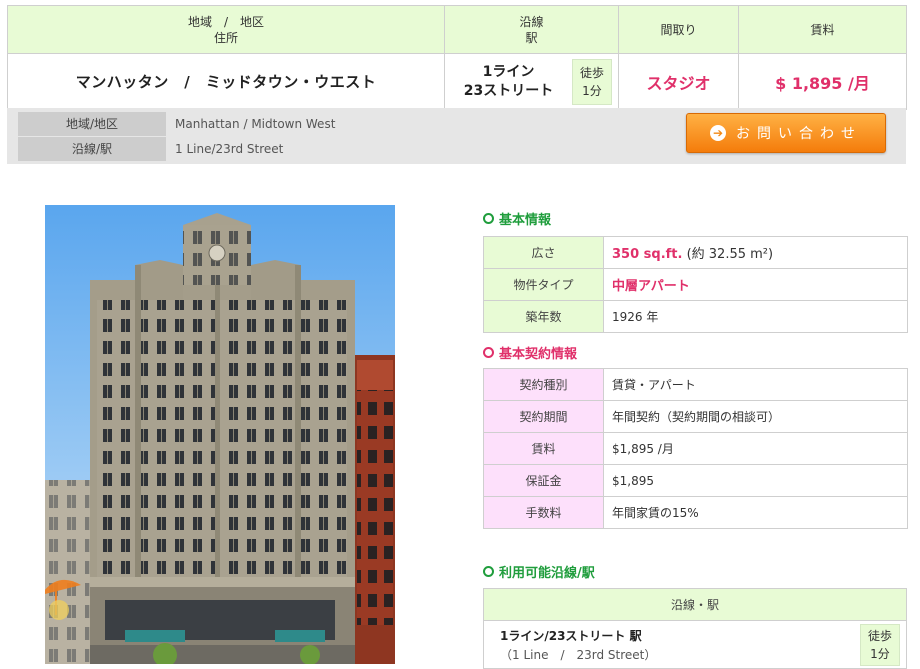  I want to click on area-value: マンハッタン / ミッドタウン・ウエスト, so click(226, 81).